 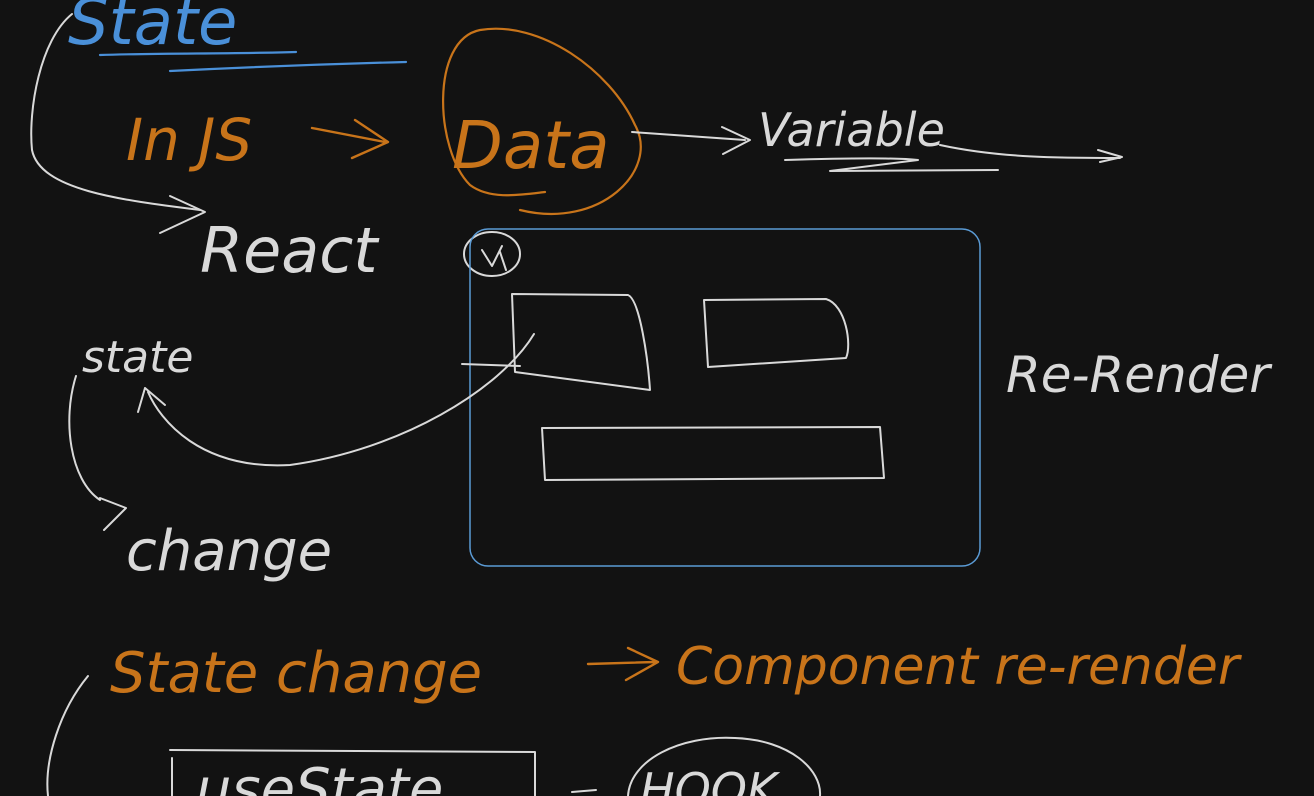 I want to click on data-text: Data, so click(x=531, y=145).